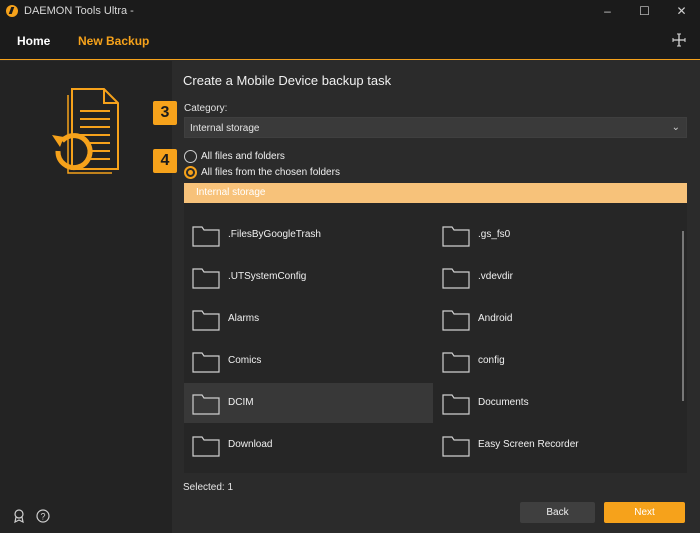  What do you see at coordinates (495, 318) in the screenshot?
I see `folder-name: Android` at bounding box center [495, 318].